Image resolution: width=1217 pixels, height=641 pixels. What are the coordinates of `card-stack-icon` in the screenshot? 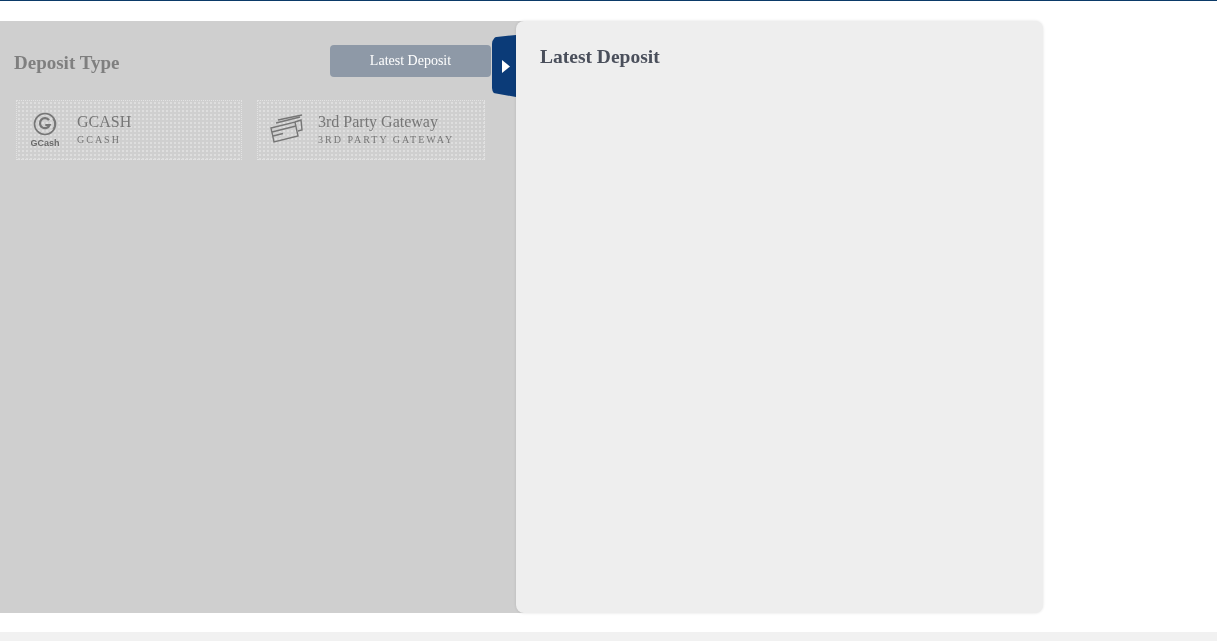 It's located at (286, 130).